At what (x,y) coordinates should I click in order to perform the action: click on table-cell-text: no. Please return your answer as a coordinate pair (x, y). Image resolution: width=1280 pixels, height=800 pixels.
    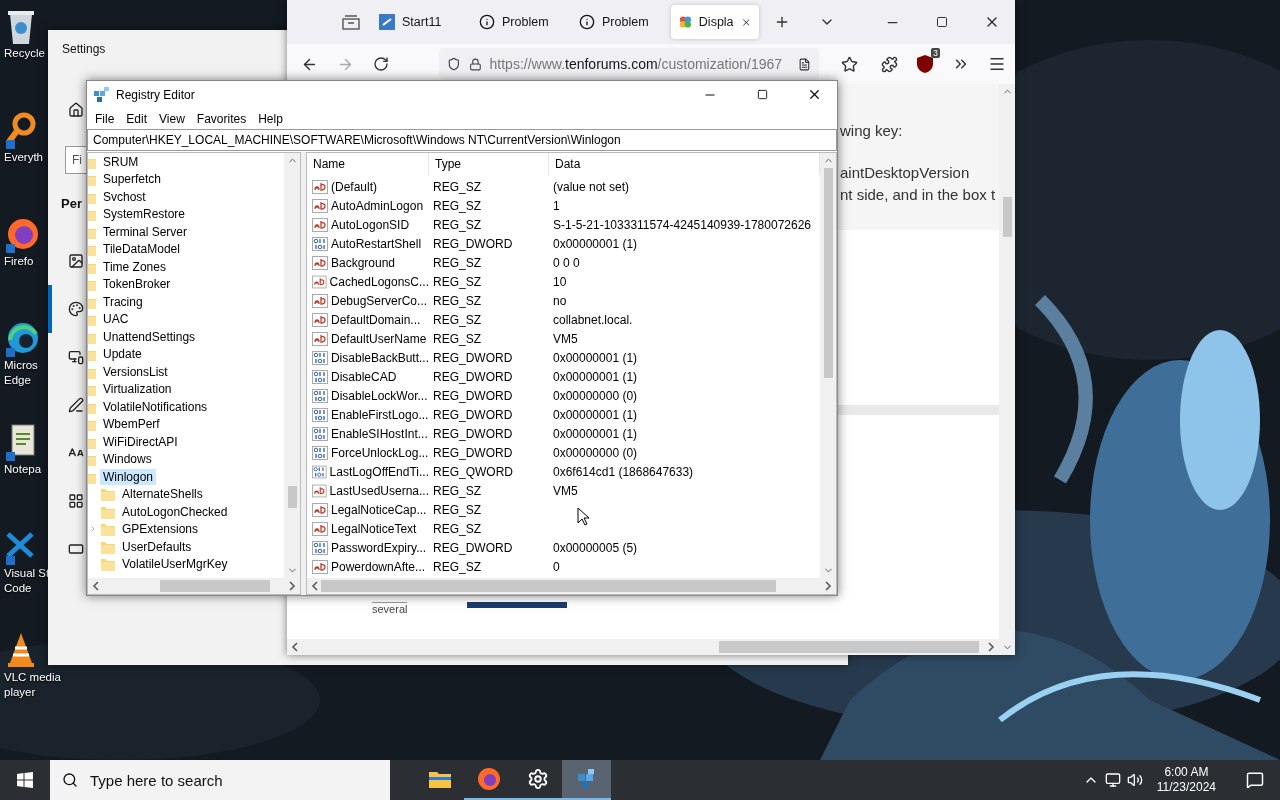
    Looking at the image, I should click on (560, 300).